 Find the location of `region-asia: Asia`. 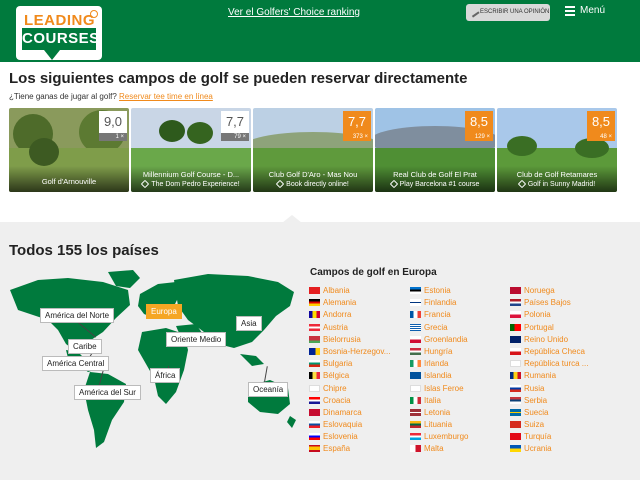

region-asia: Asia is located at coordinates (249, 323).